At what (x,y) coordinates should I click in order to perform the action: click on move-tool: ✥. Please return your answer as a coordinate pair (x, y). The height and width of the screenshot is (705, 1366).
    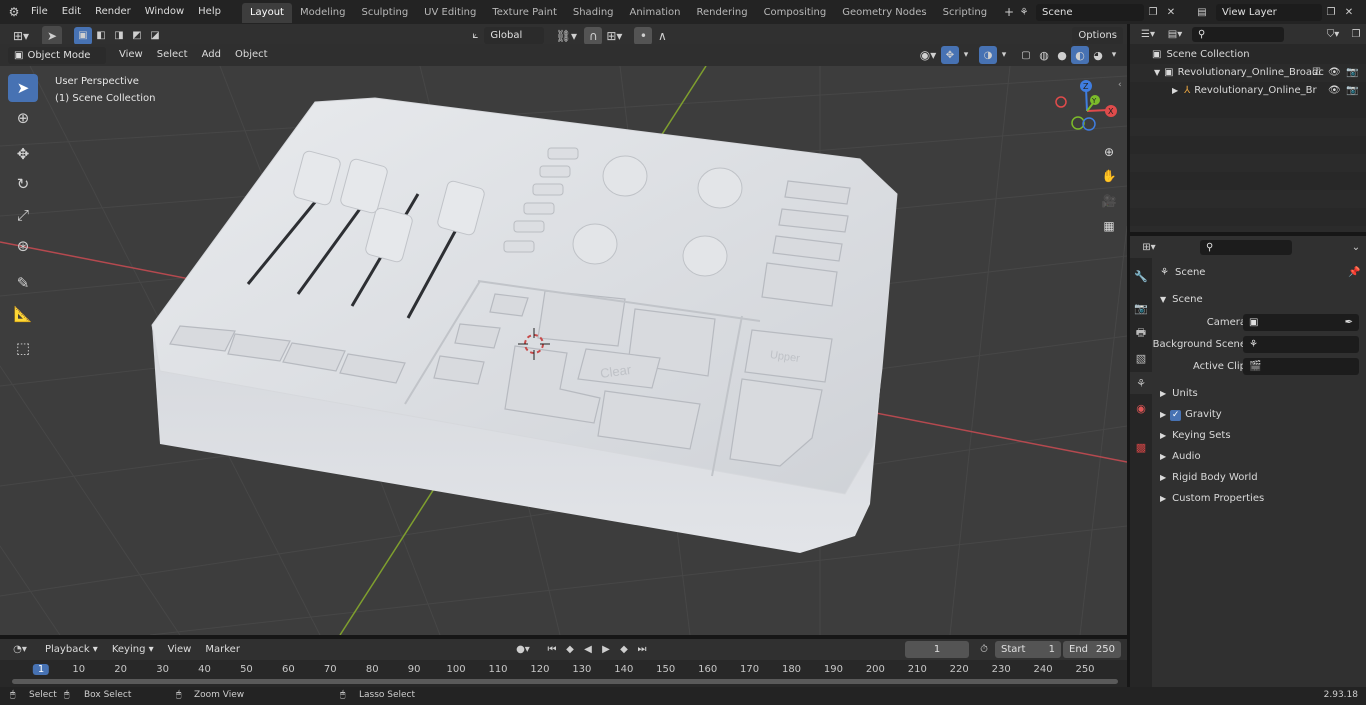
    Looking at the image, I should click on (23, 154).